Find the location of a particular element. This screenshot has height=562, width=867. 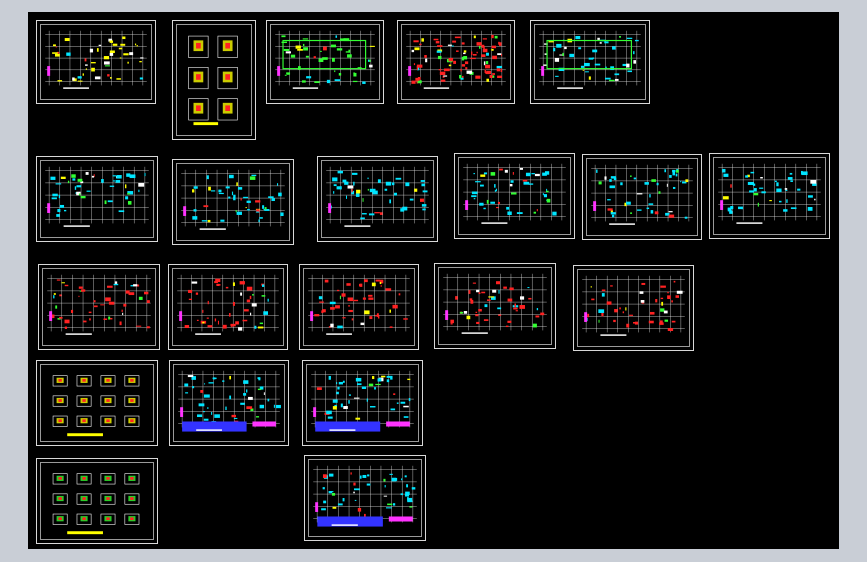

column-details-drawing is located at coordinates (213, 80).